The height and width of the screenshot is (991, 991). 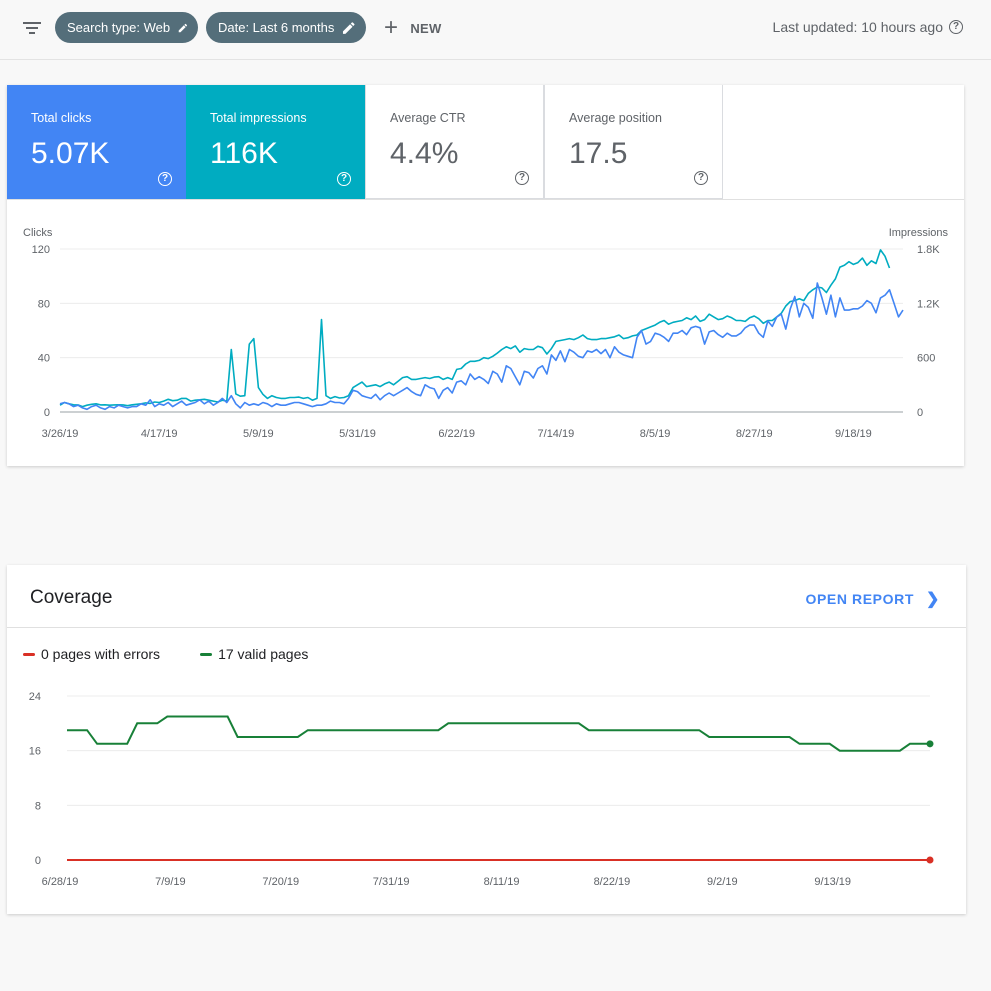 I want to click on x-tick-label: 8/5/19, so click(x=655, y=434).